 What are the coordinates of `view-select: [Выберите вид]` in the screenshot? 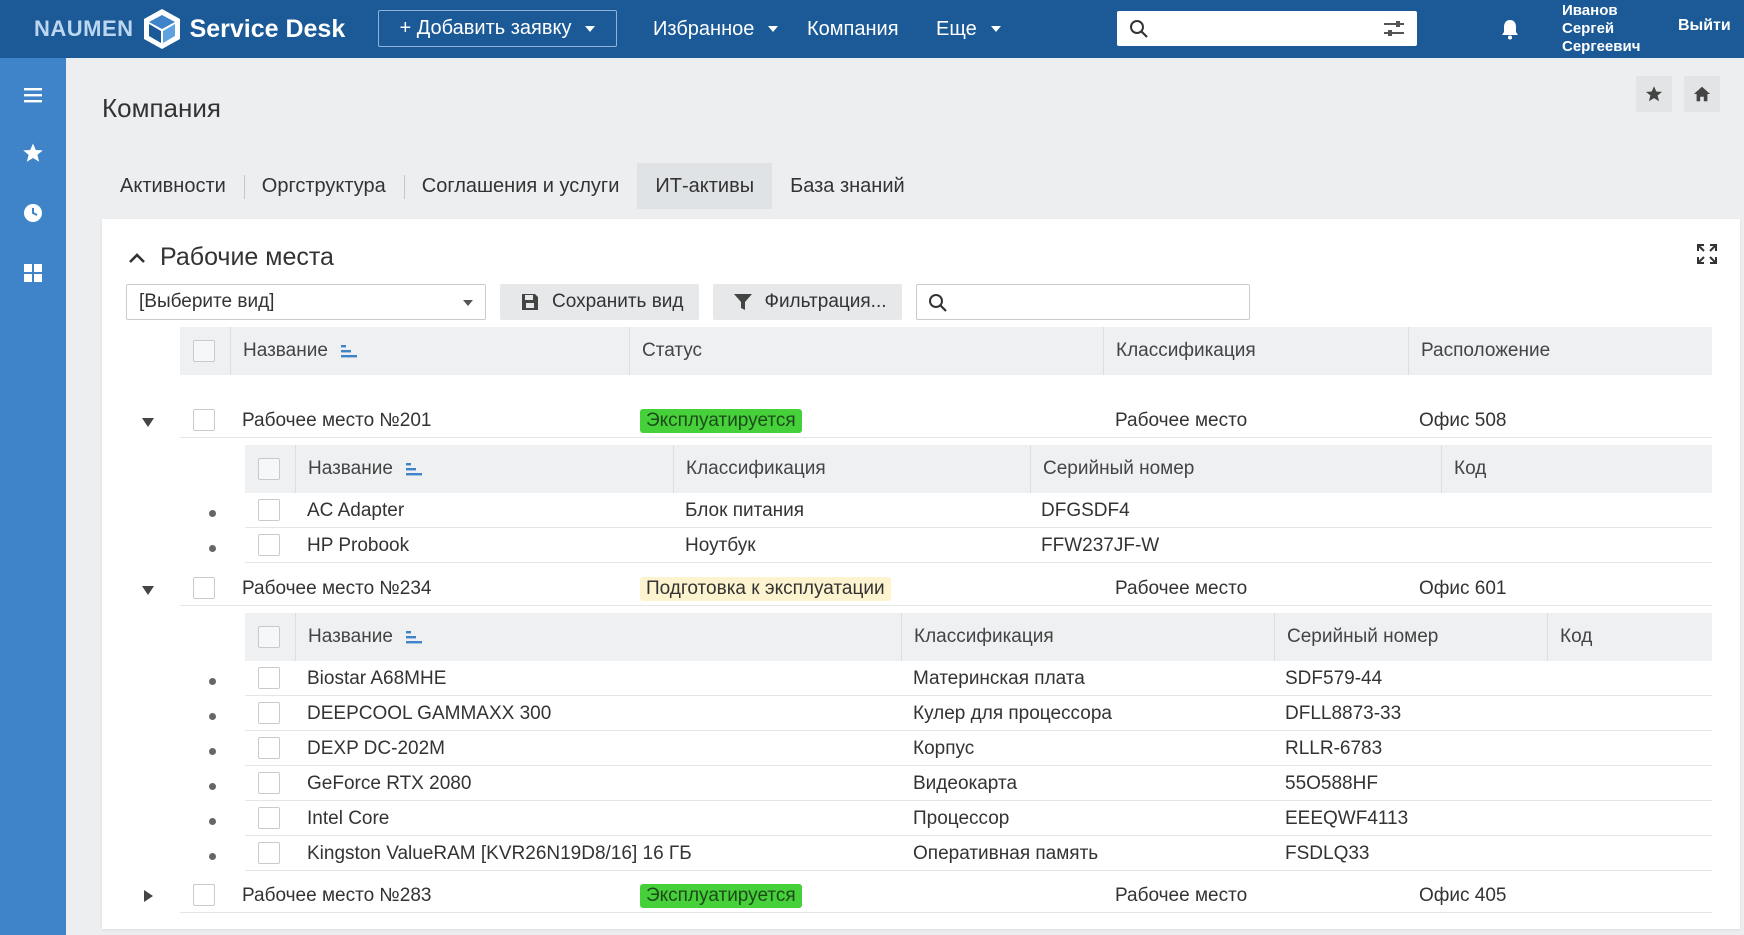 It's located at (306, 302).